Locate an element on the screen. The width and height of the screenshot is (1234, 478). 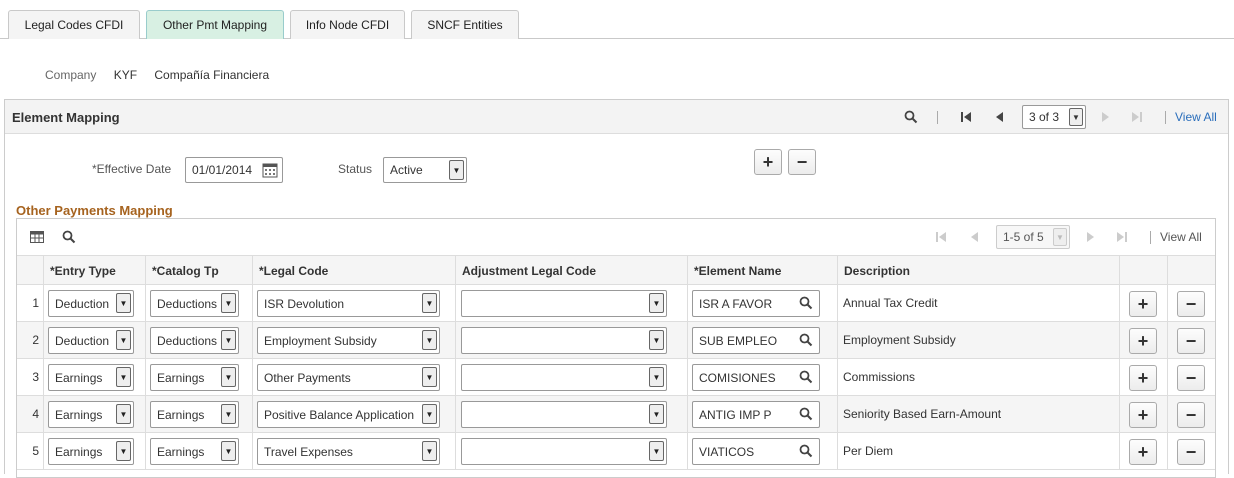
element-name-input: COMISIONES is located at coordinates (756, 377).